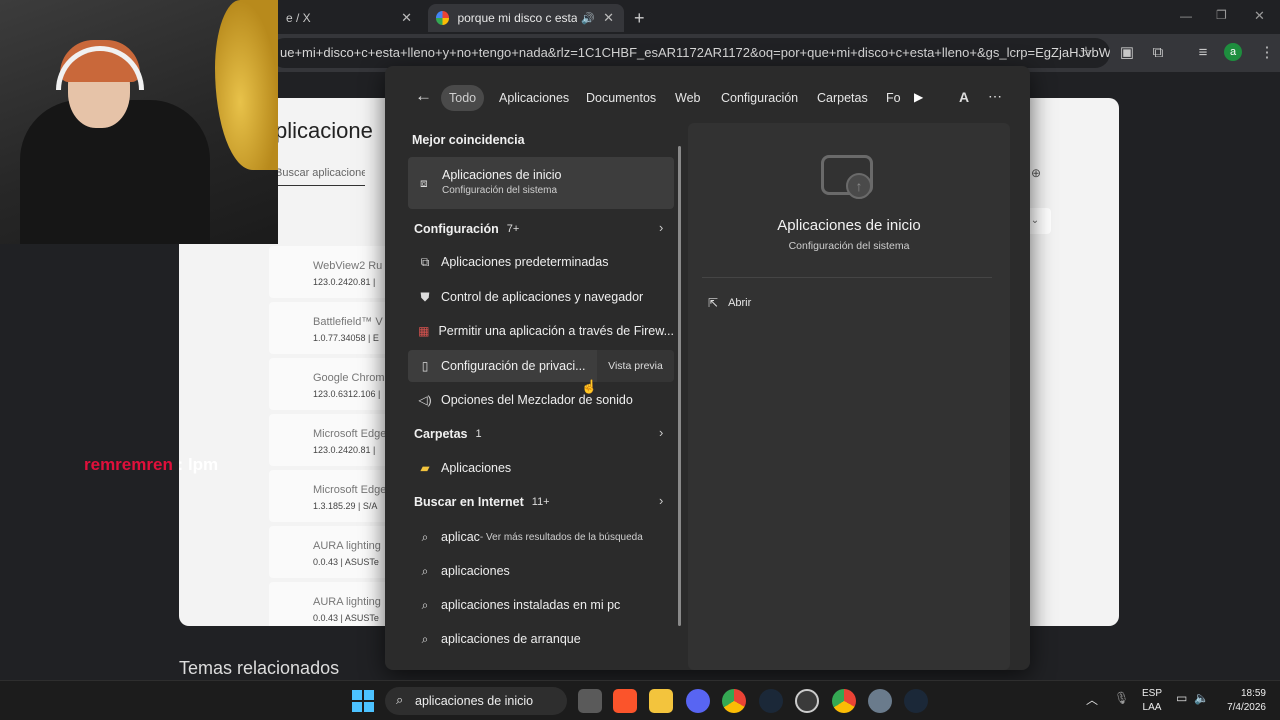  What do you see at coordinates (639, 18) in the screenshot?
I see `new-tab-icon: +` at bounding box center [639, 18].